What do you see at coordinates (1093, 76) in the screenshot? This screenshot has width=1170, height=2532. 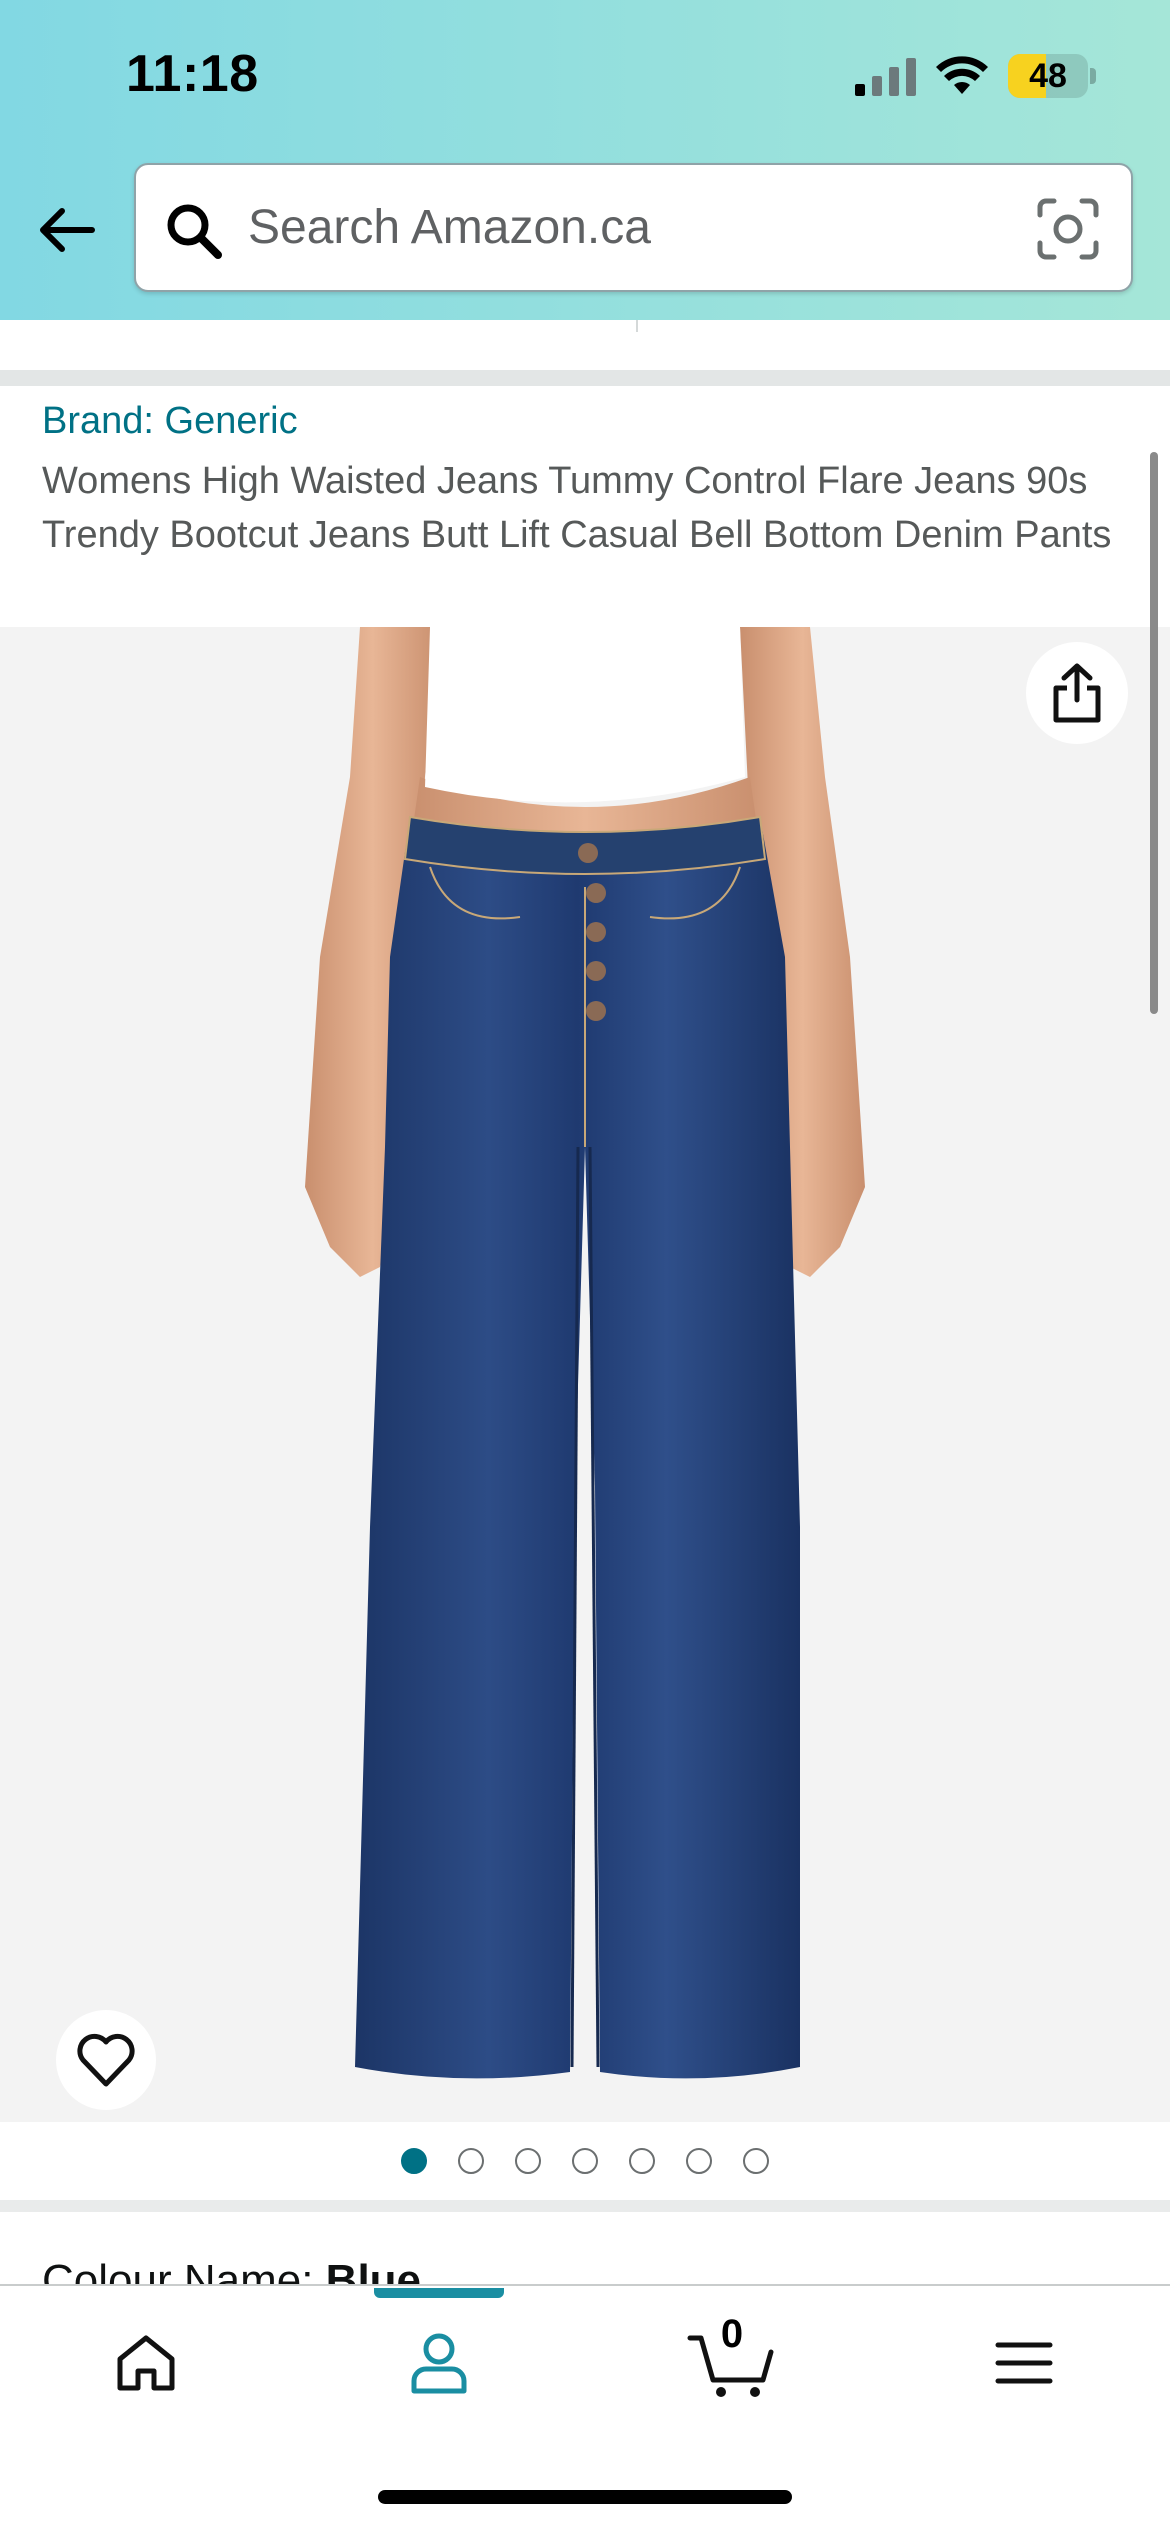 I see `battery-nub` at bounding box center [1093, 76].